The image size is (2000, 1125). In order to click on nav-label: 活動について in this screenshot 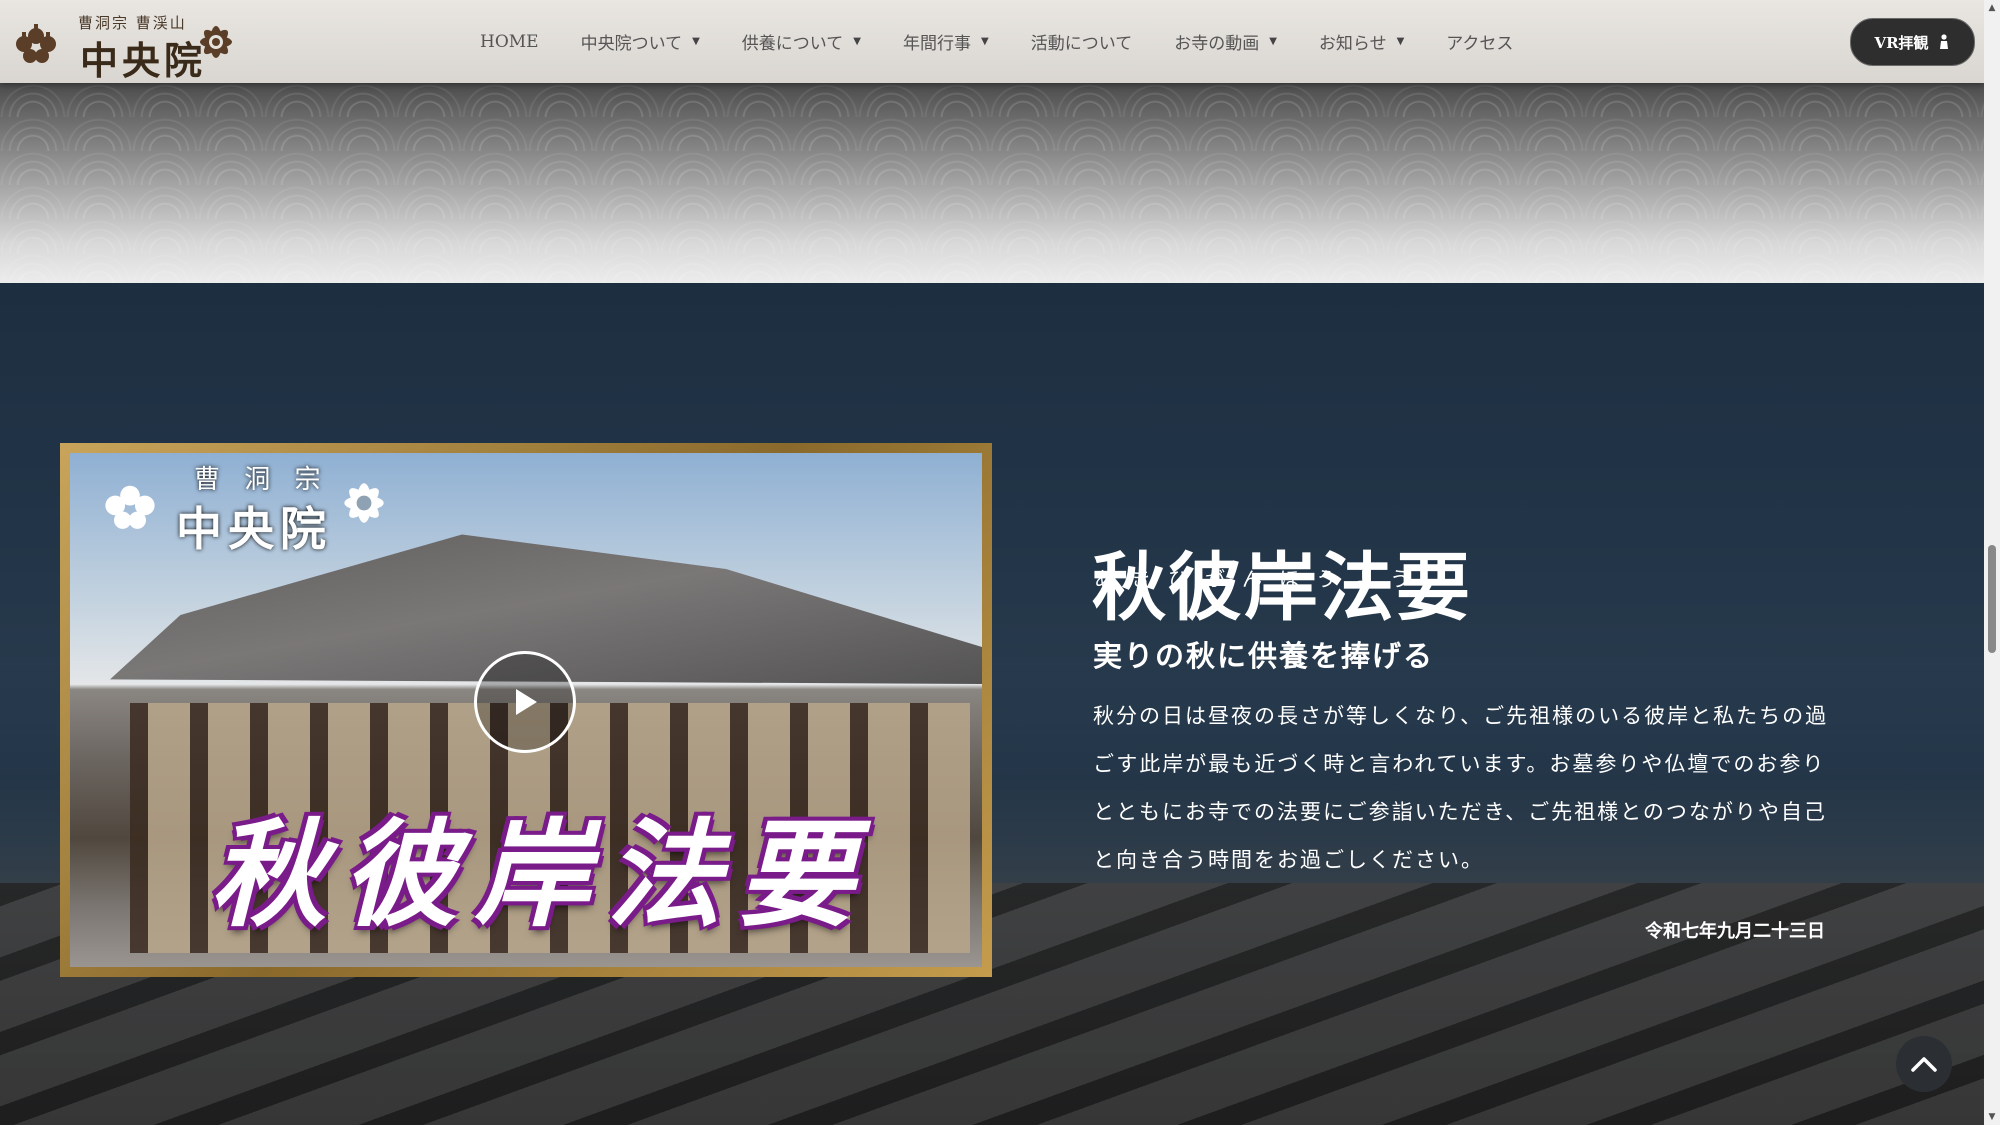, I will do `click(1081, 44)`.